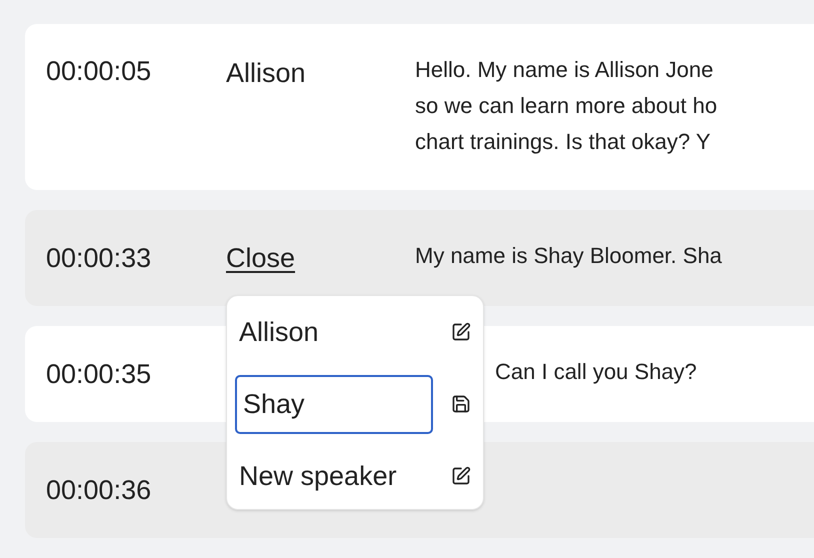  What do you see at coordinates (312, 476) in the screenshot?
I see `speaker-option: New speaker` at bounding box center [312, 476].